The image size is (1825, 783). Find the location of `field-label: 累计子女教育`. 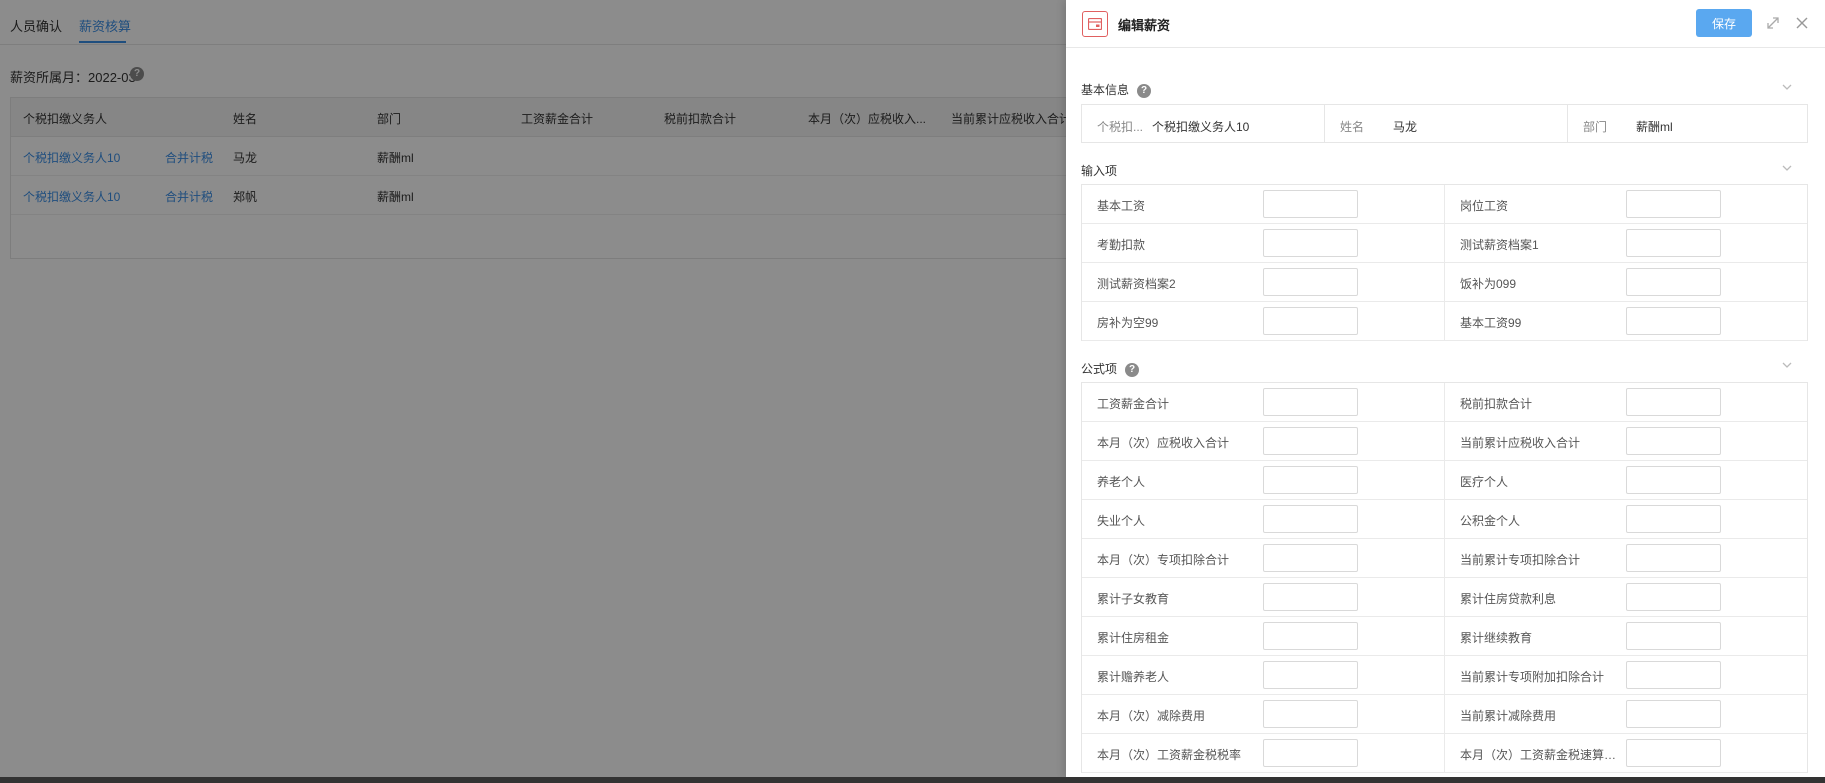

field-label: 累计子女教育 is located at coordinates (1133, 599).